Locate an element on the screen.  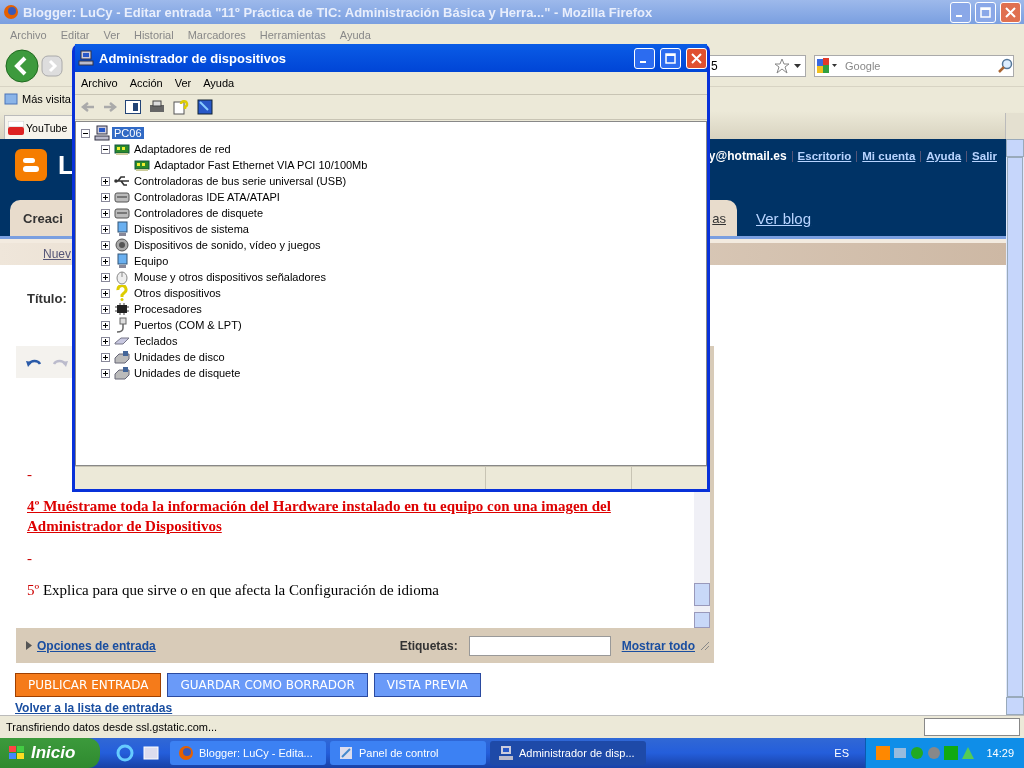
tree-item: Puertos (COM & LPT) is located at coordinates (188, 325).